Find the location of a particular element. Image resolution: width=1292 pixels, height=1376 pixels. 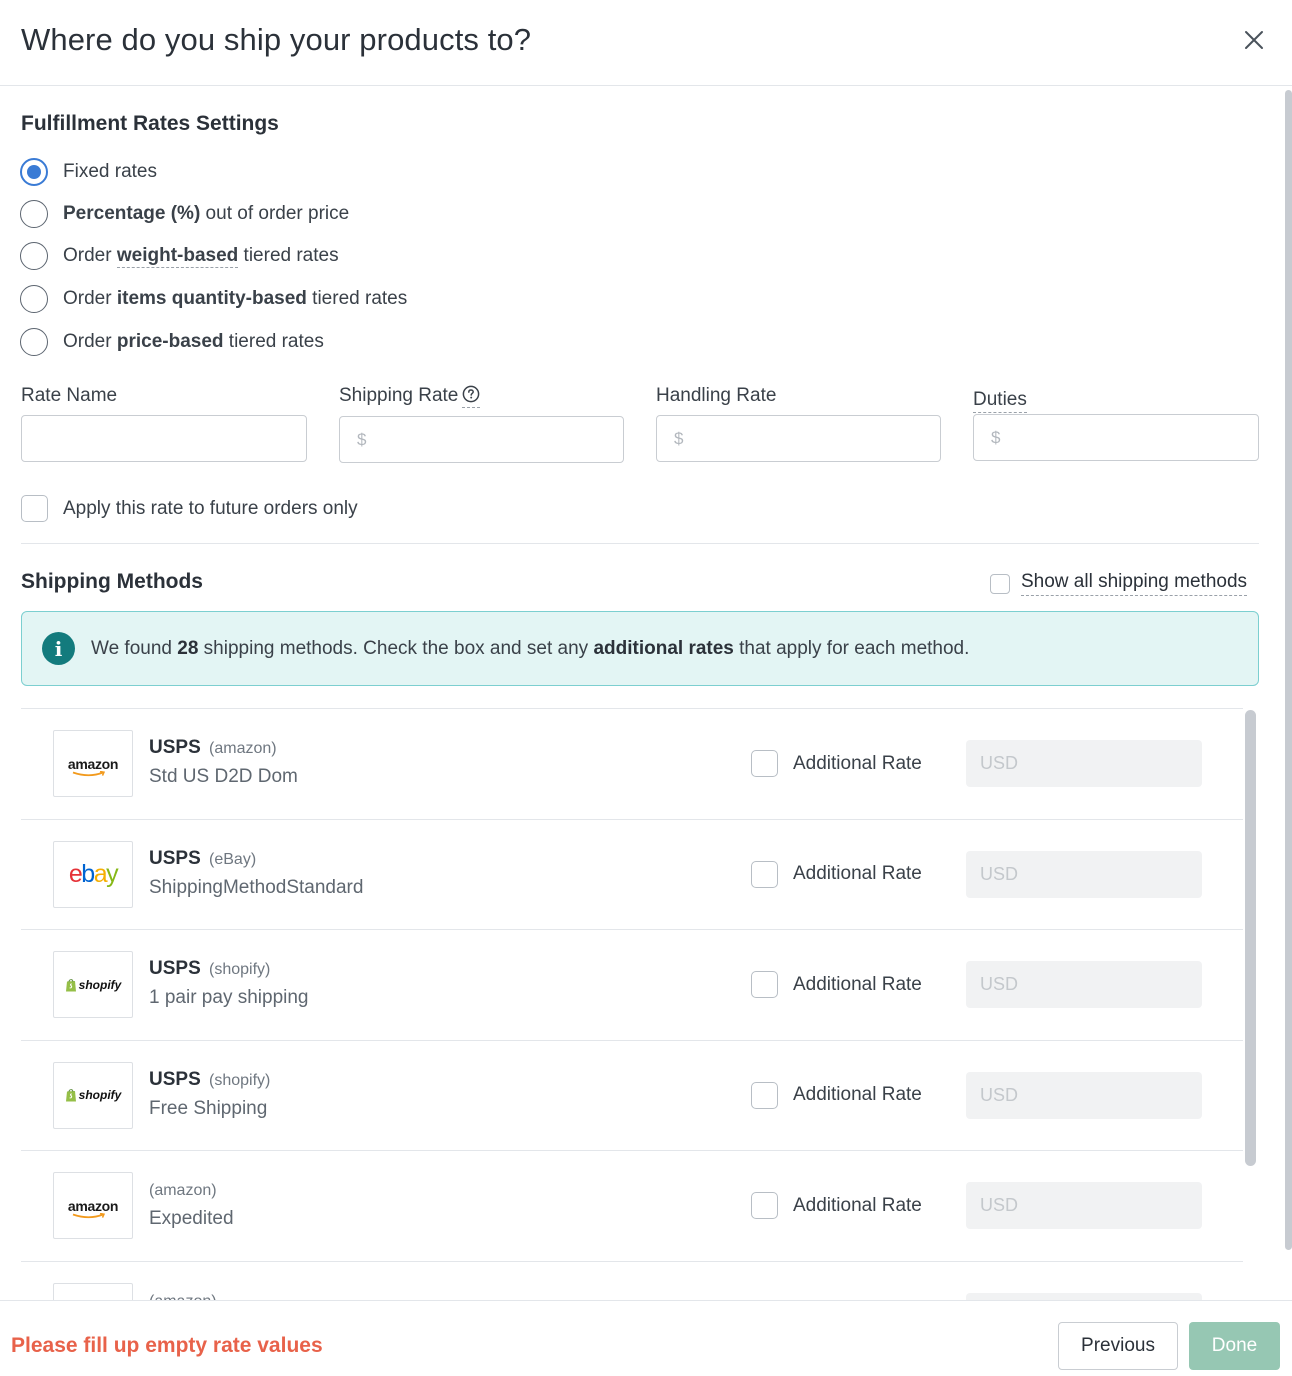

radio-quantity-based: Order items quantity-based tiered rates is located at coordinates (213, 299).